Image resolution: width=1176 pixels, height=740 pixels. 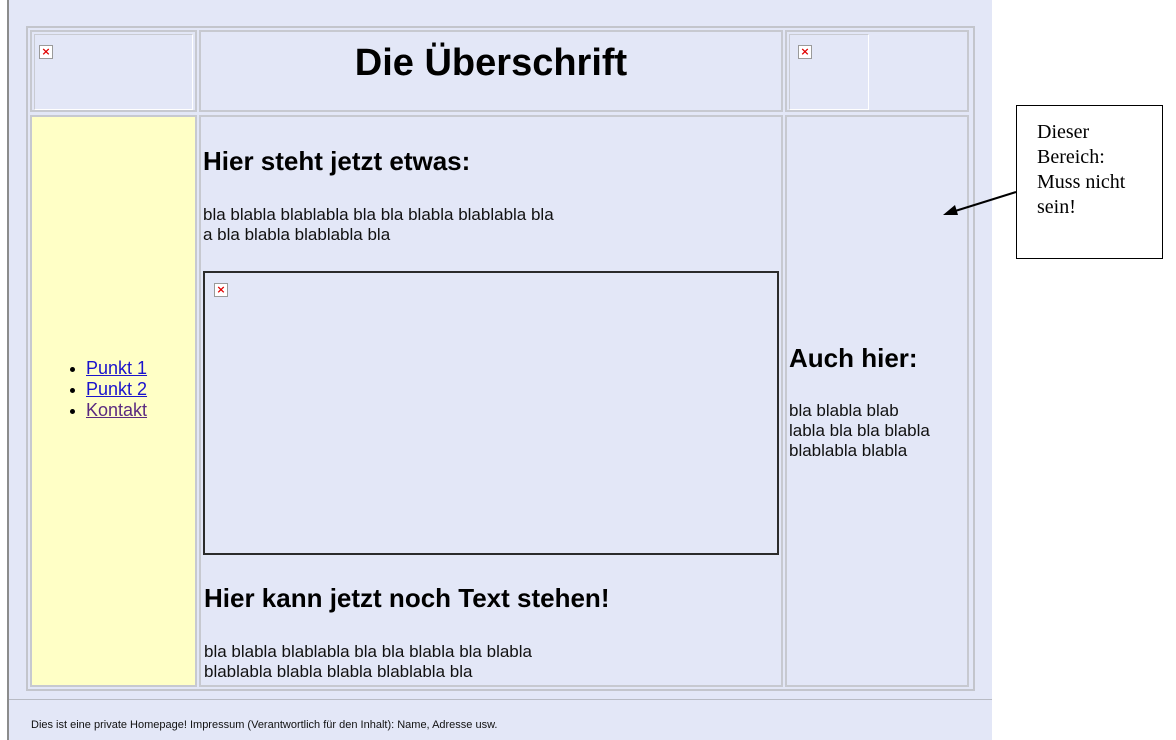 I want to click on callout-line: Dieser, so click(x=1063, y=132).